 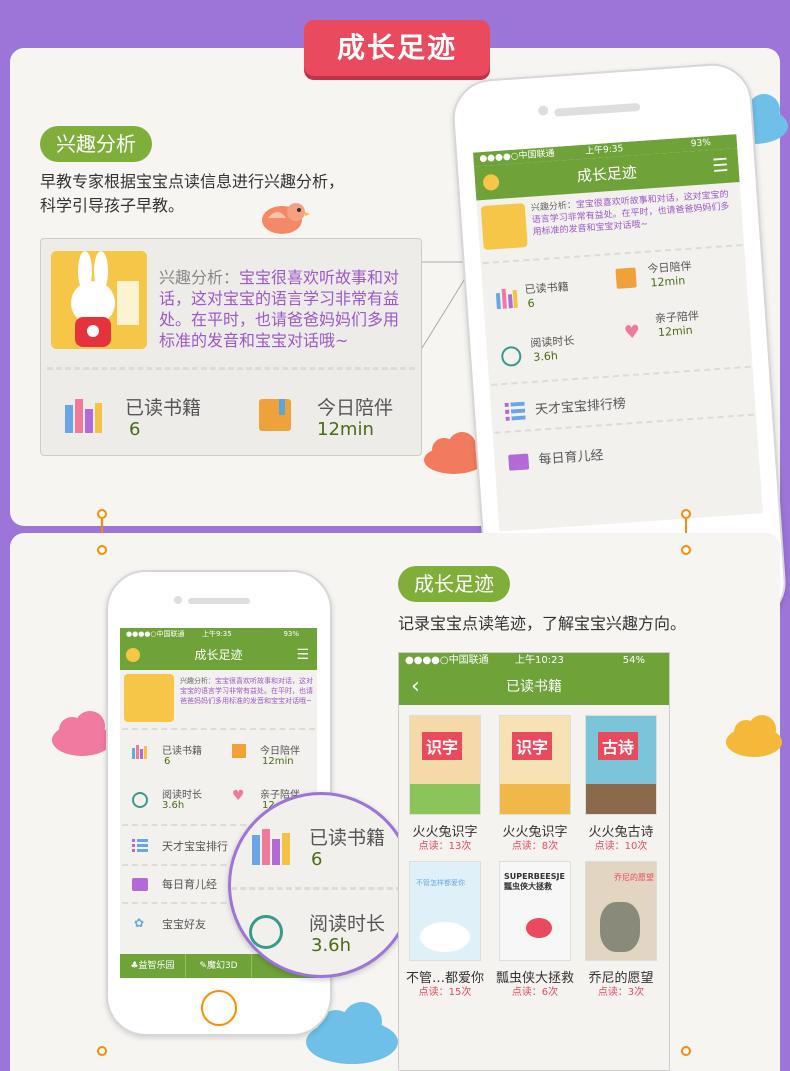 What do you see at coordinates (607, 174) in the screenshot?
I see `nav-title: 成长足迹` at bounding box center [607, 174].